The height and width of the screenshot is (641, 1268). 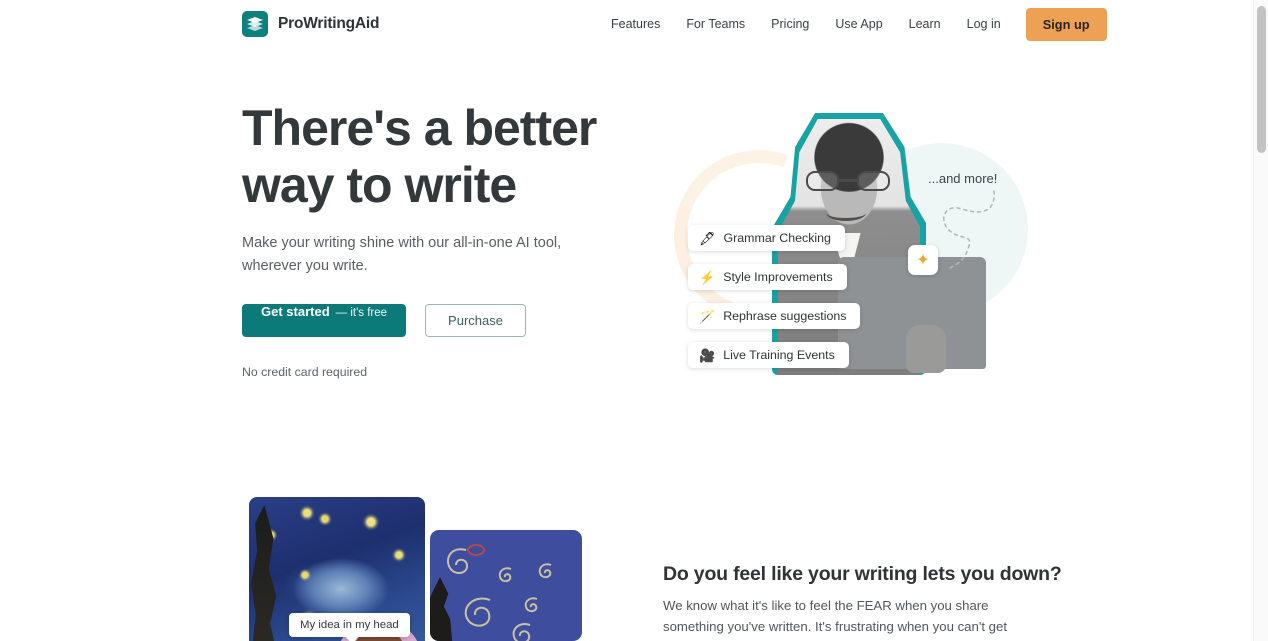 I want to click on feature-chip: 🖋 Grammar Checking, so click(x=766, y=238).